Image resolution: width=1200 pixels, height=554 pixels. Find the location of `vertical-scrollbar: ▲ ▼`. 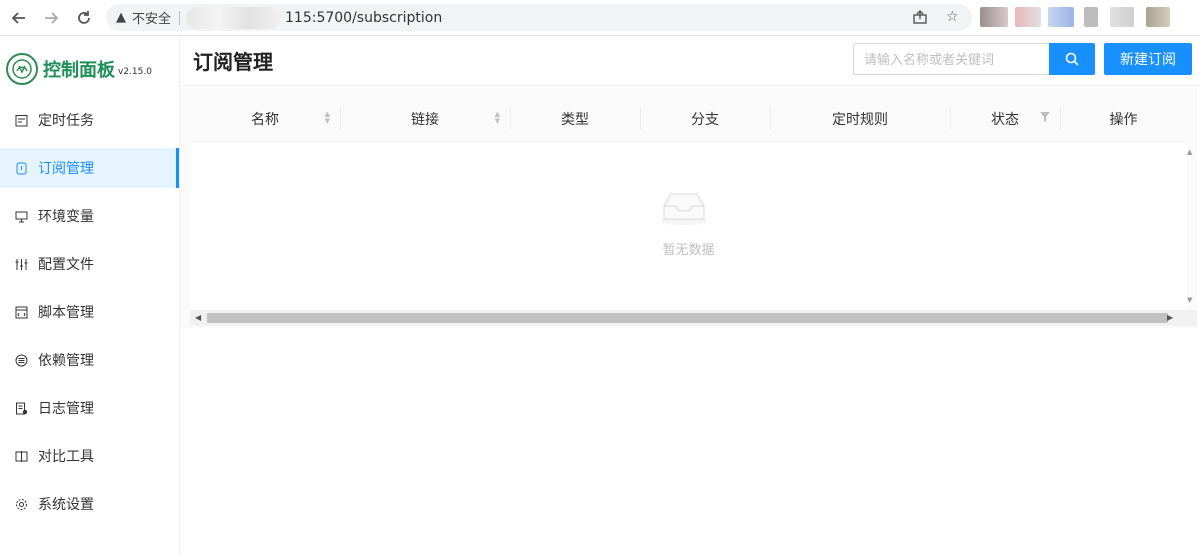

vertical-scrollbar: ▲ ▼ is located at coordinates (1192, 202).